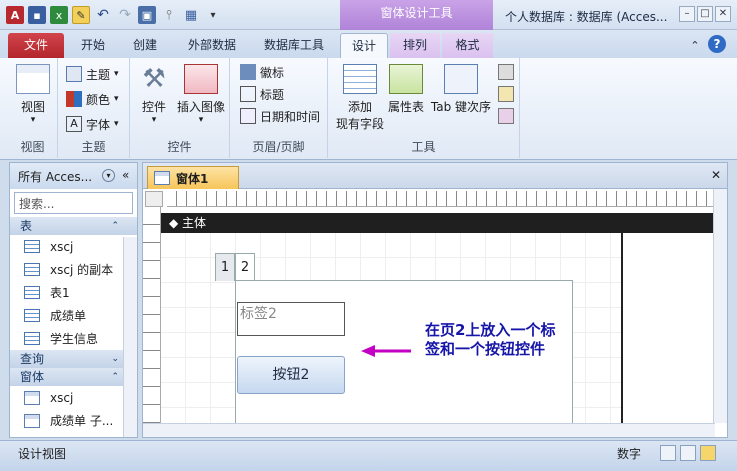 The height and width of the screenshot is (471, 737). I want to click on nav-scrollbar, so click(130, 337).